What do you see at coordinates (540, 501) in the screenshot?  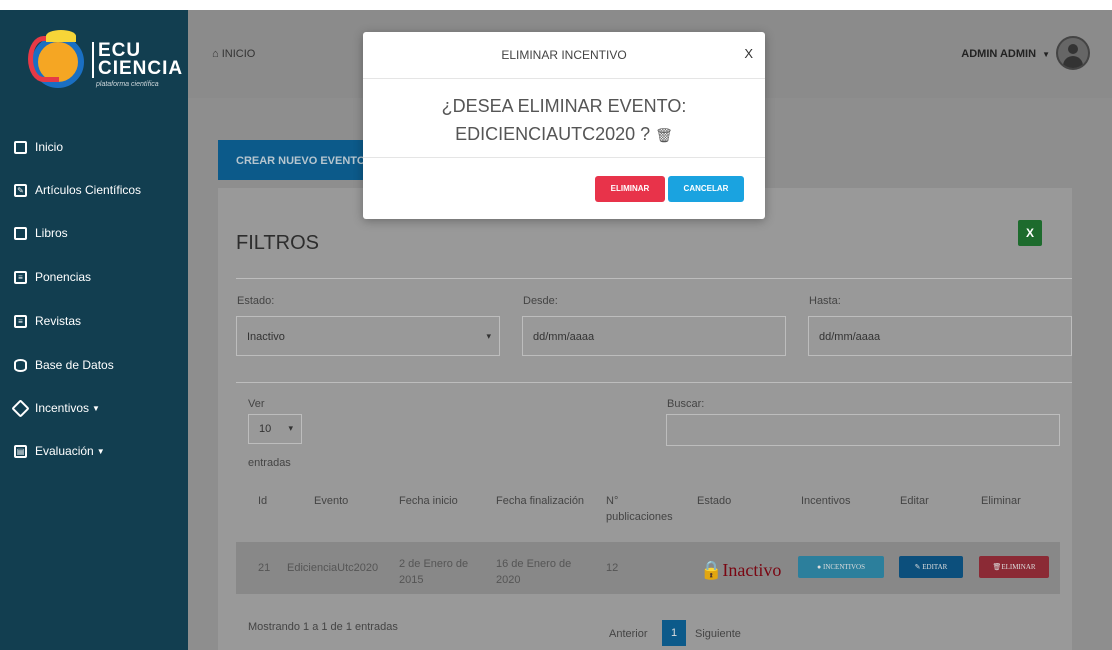 I see `header-fecha-fin: Fecha finalización` at bounding box center [540, 501].